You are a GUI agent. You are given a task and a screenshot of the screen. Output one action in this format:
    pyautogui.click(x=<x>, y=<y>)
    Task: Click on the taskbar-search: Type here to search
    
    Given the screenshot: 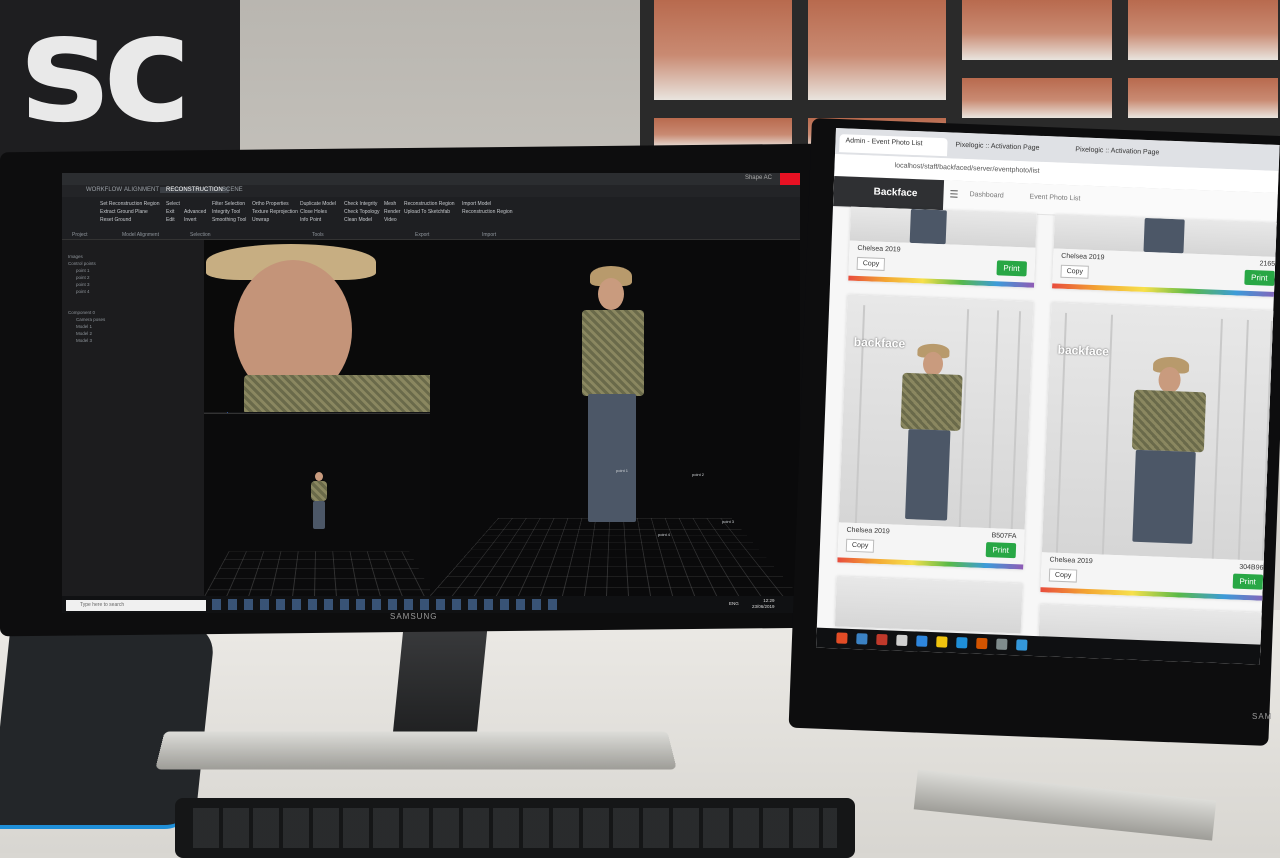 What is the action you would take?
    pyautogui.click(x=136, y=605)
    